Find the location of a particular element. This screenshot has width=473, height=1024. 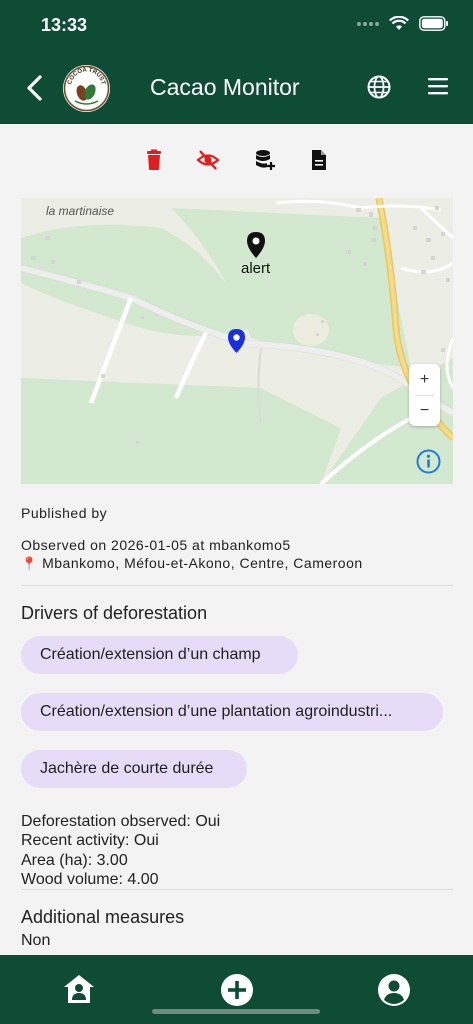

map-zoom-control: + − is located at coordinates (424, 395).